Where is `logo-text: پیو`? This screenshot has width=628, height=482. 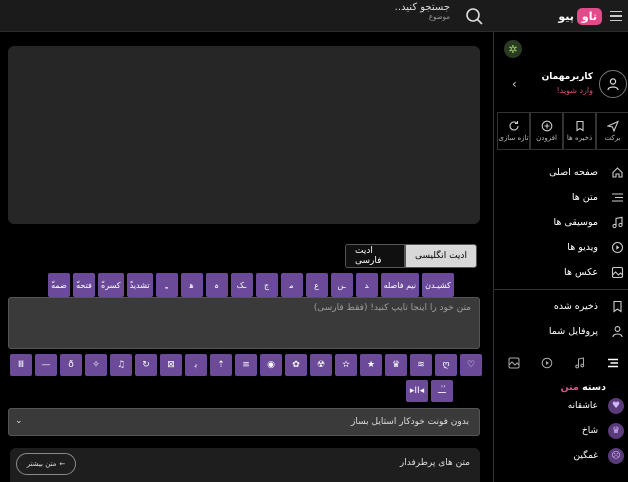 logo-text: پیو is located at coordinates (566, 16).